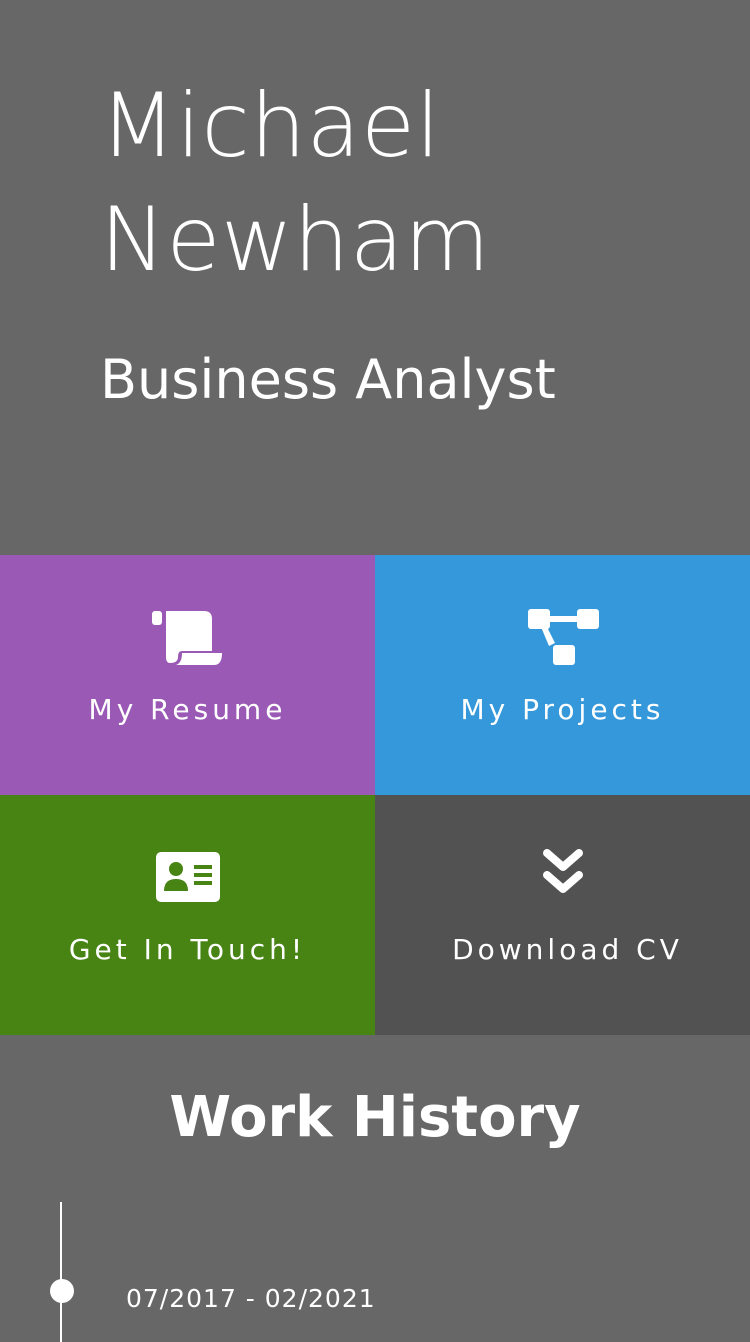 This screenshot has width=750, height=1342. Describe the element at coordinates (187, 949) in the screenshot. I see `contact-label: Get In Touch!` at that location.